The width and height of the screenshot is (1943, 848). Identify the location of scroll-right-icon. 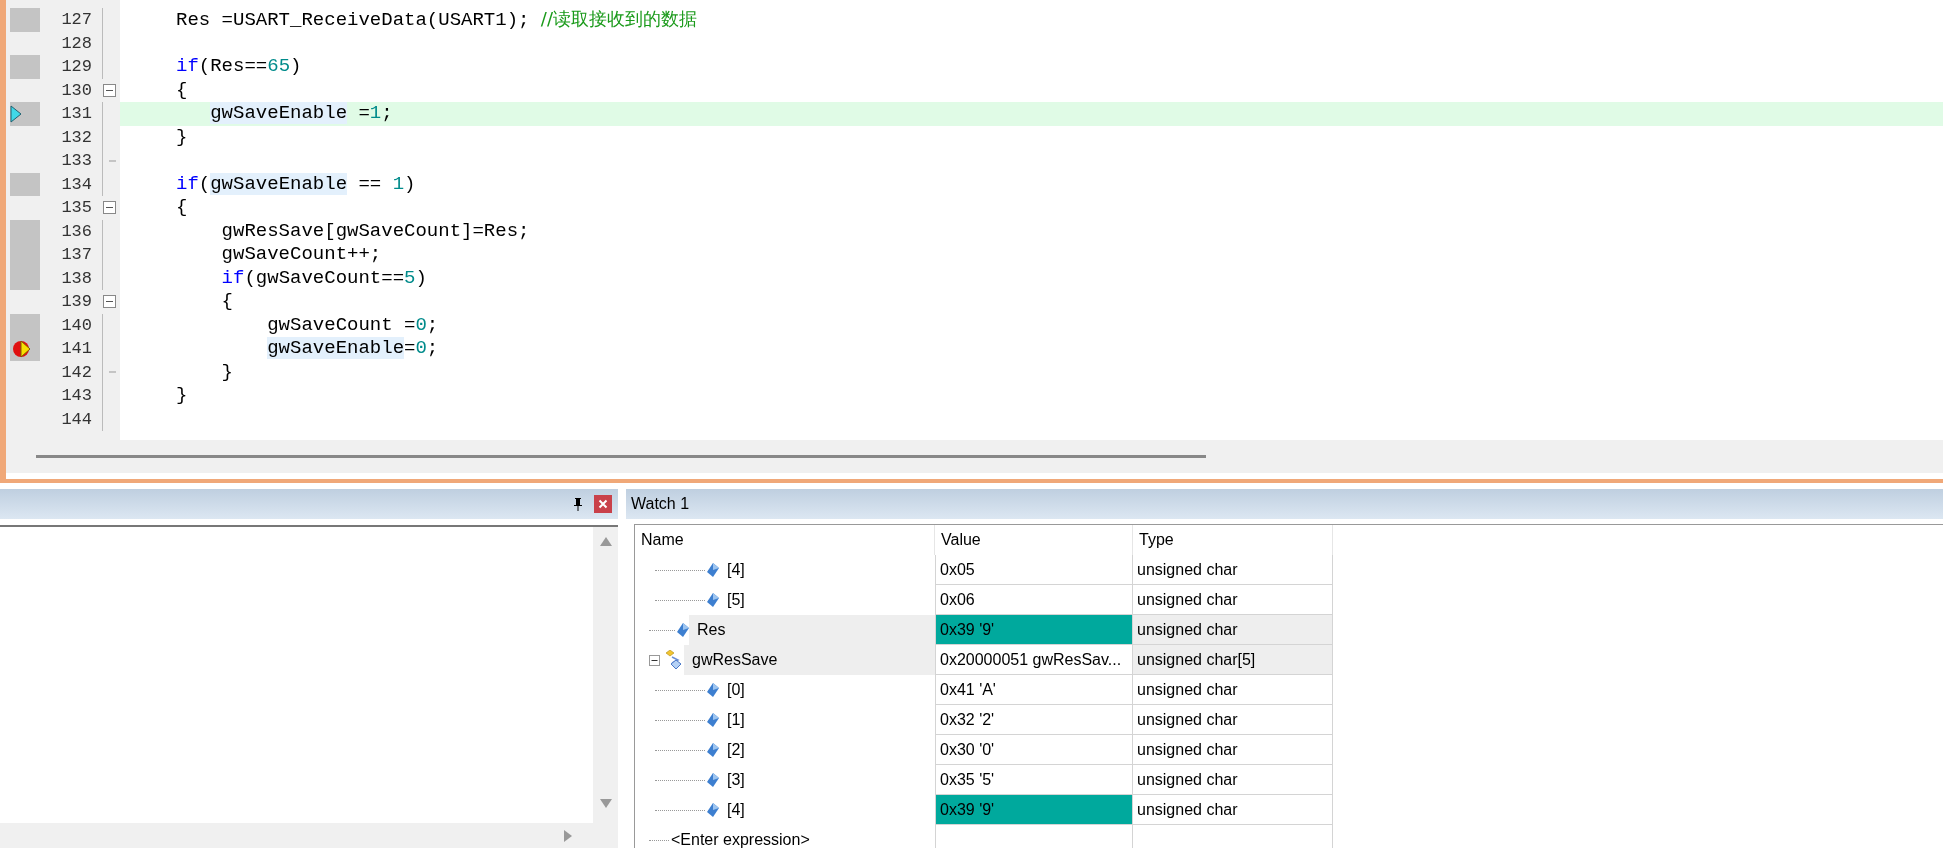
(568, 835).